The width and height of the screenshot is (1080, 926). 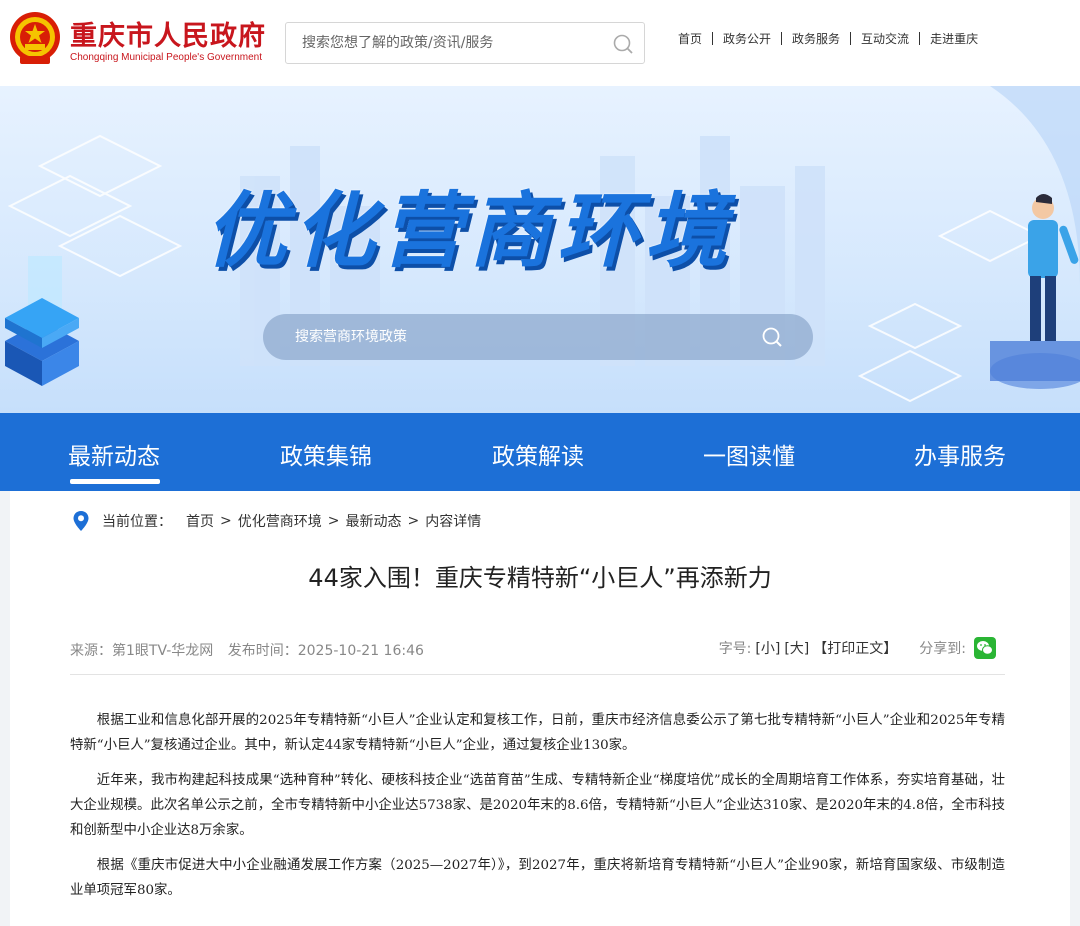 I want to click on breadcrumb: 当前位置： 首页 > 优化营商环境 > 最新动态 > 内容详情, so click(x=279, y=521).